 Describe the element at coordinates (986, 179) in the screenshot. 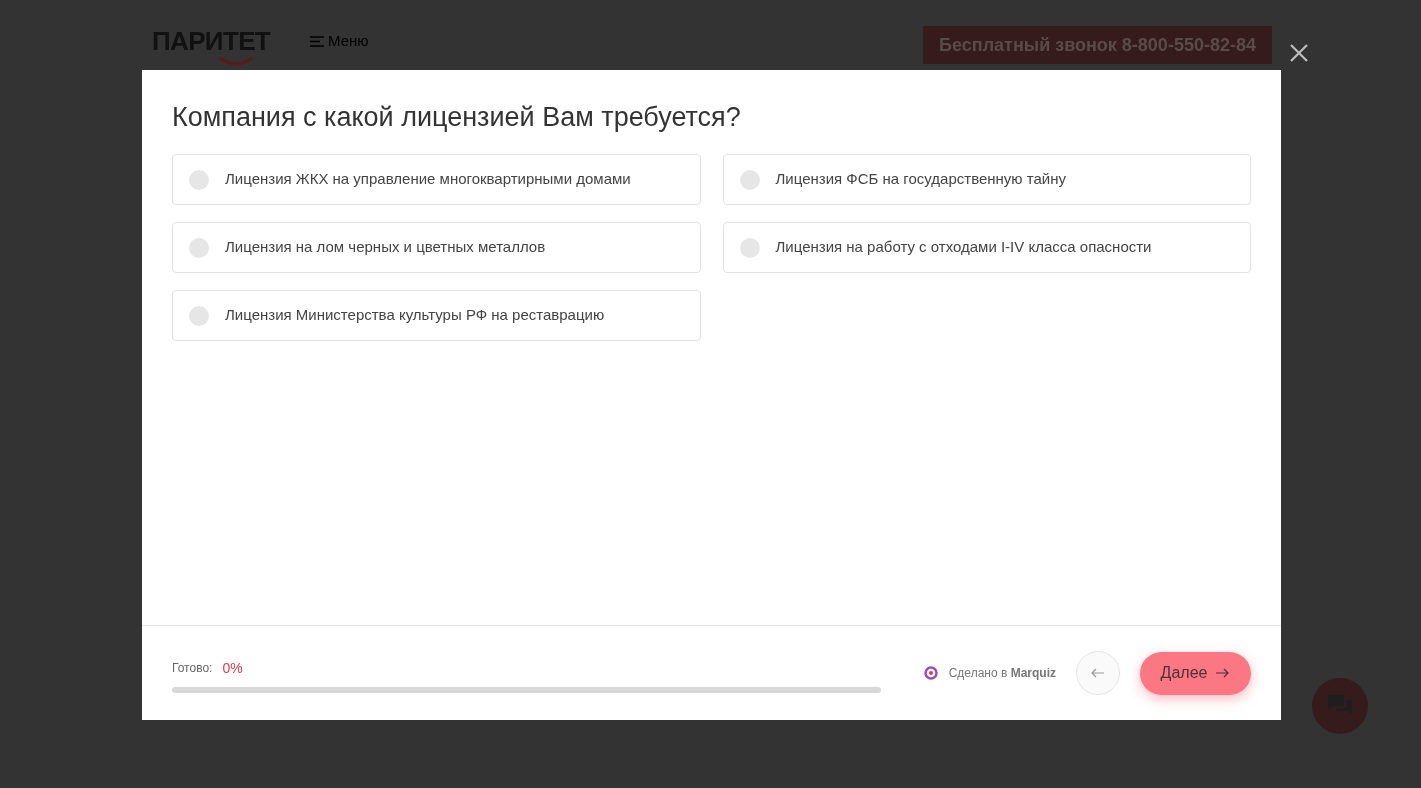

I see `answer-option: Лицензия ФСБ на государственную тайну` at that location.